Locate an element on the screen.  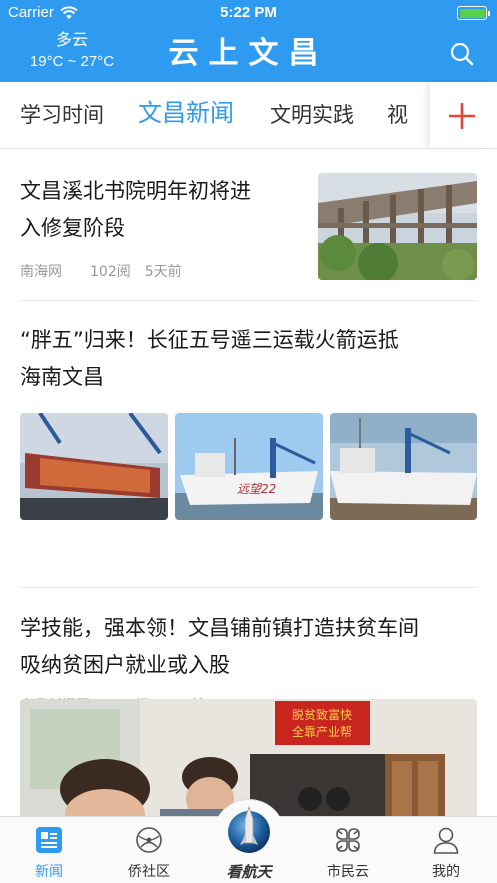
news-icon is located at coordinates (49, 840).